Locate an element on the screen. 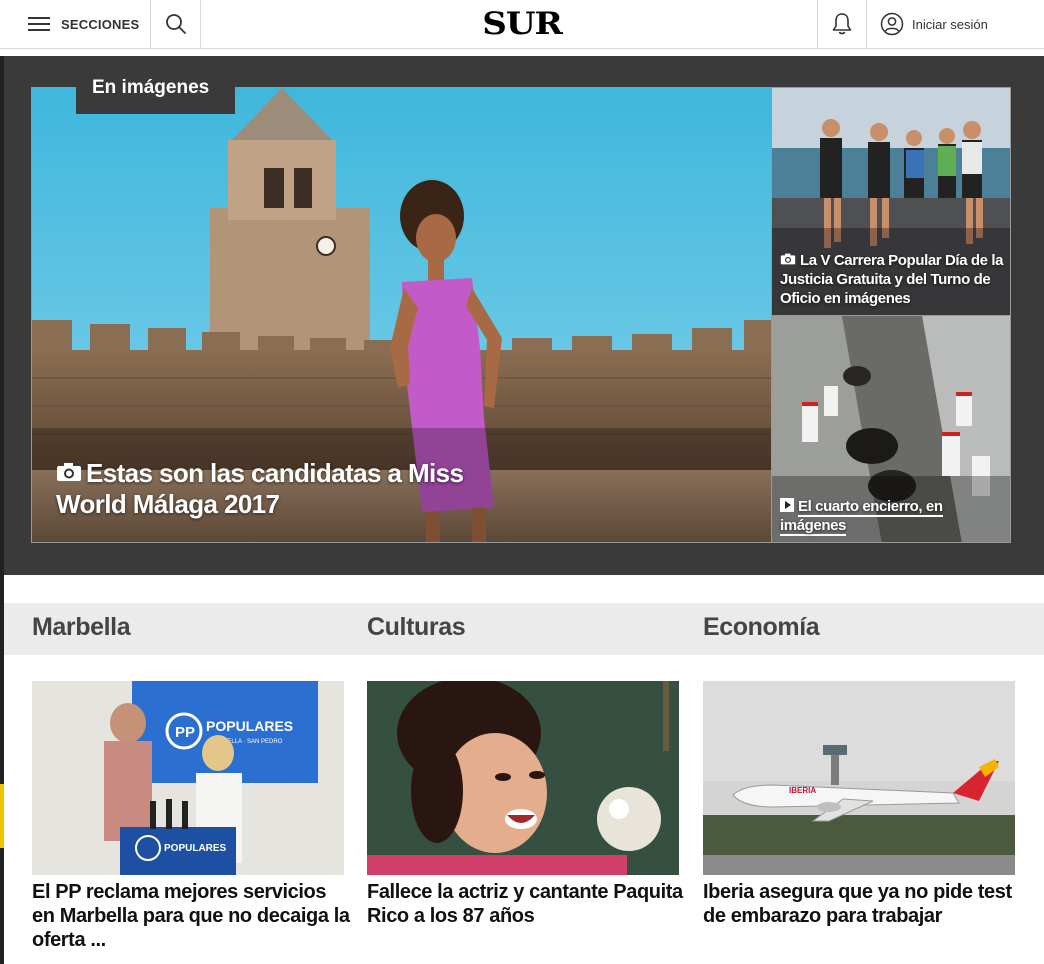 The height and width of the screenshot is (964, 1044). user-icon is located at coordinates (892, 24).